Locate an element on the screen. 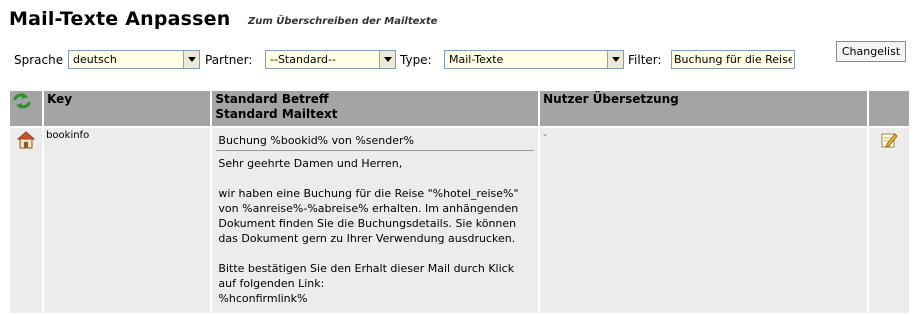 The height and width of the screenshot is (315, 919). row-icon-cell is located at coordinates (26, 220).